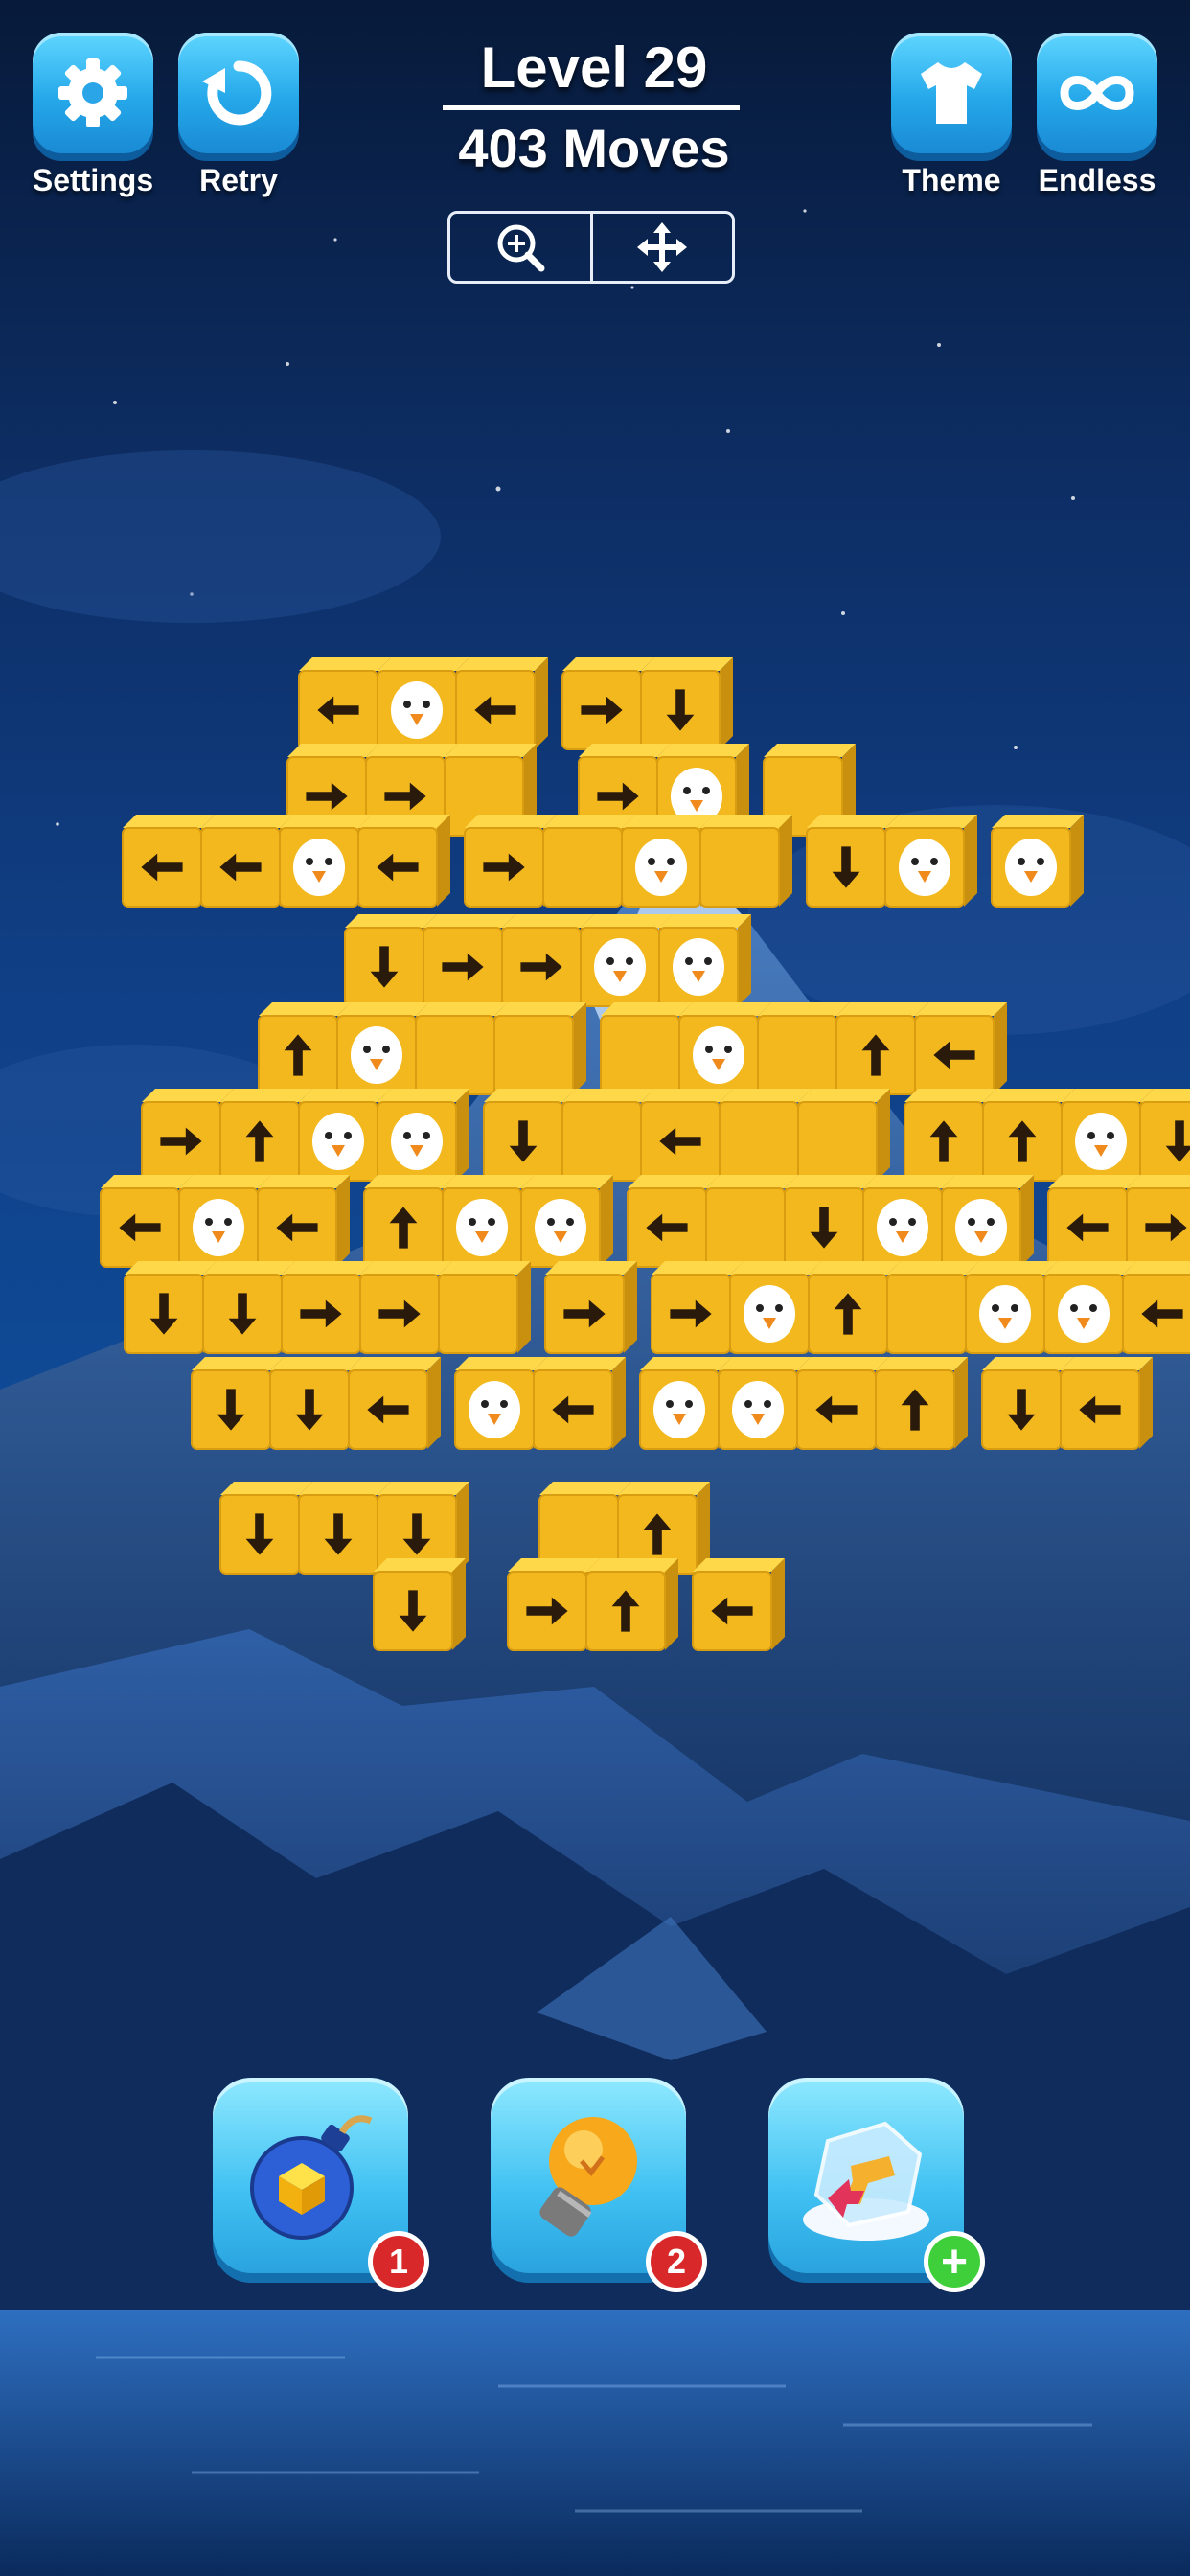 This screenshot has width=1190, height=2576. Describe the element at coordinates (955, 2261) in the screenshot. I see `freeze-add-badge: +` at that location.